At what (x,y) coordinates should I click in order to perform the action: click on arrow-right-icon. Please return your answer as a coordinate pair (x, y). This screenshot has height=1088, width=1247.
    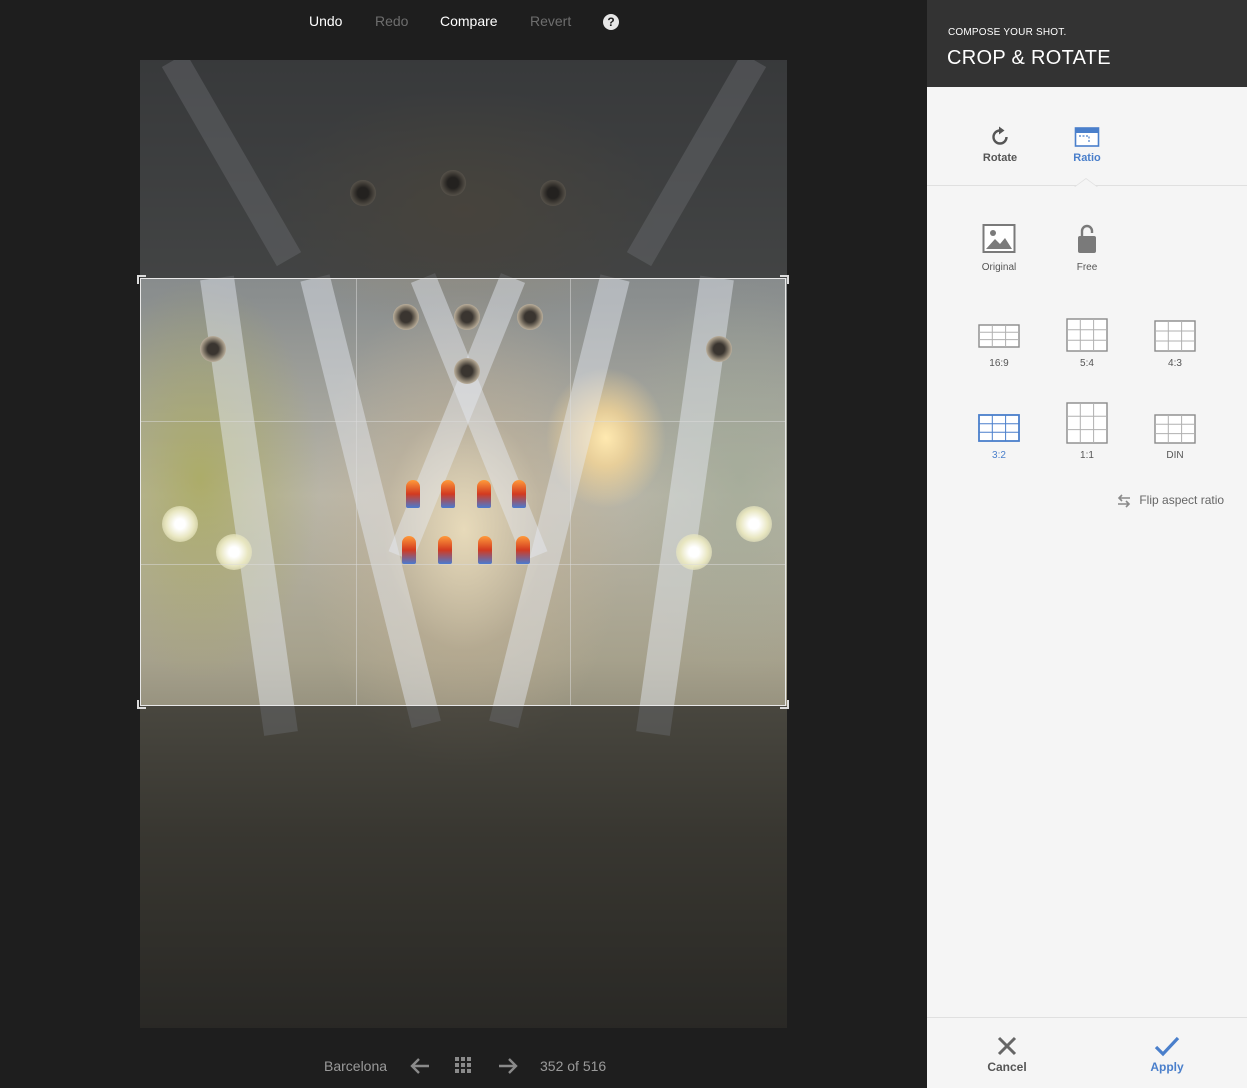
    Looking at the image, I should click on (509, 1066).